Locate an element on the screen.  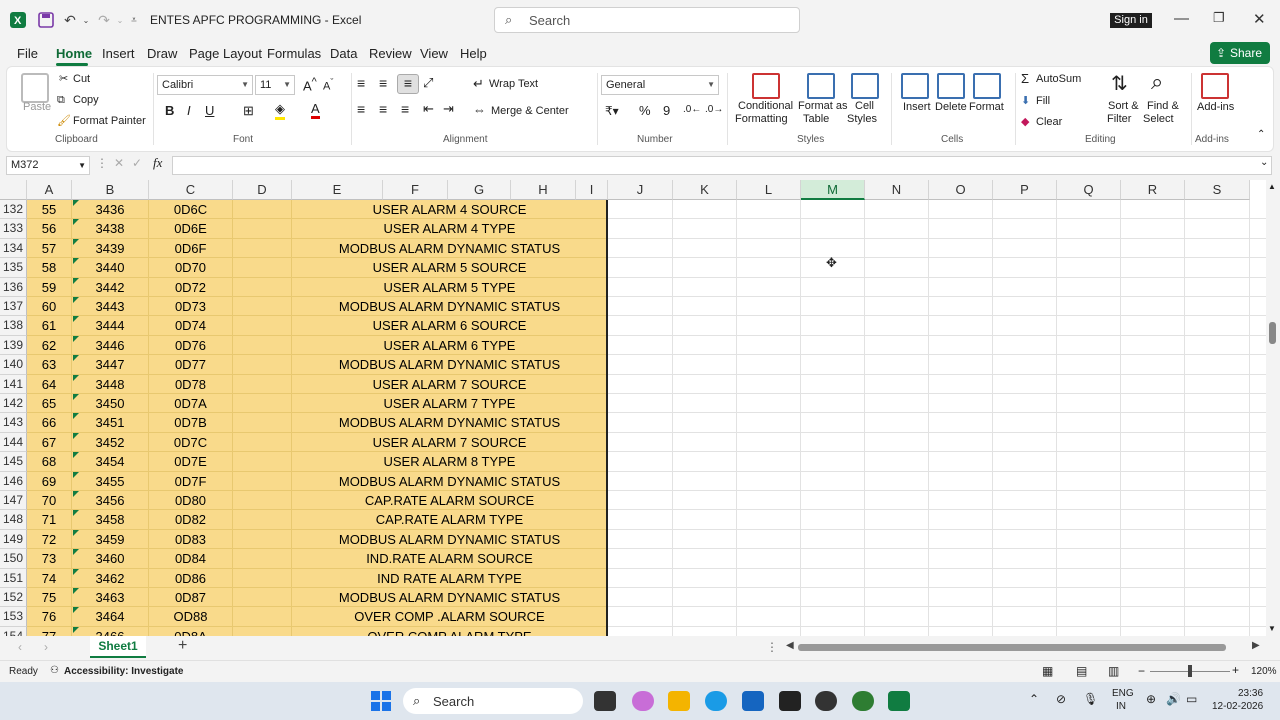
align-middle-icon: ≡ is located at coordinates (383, 83).